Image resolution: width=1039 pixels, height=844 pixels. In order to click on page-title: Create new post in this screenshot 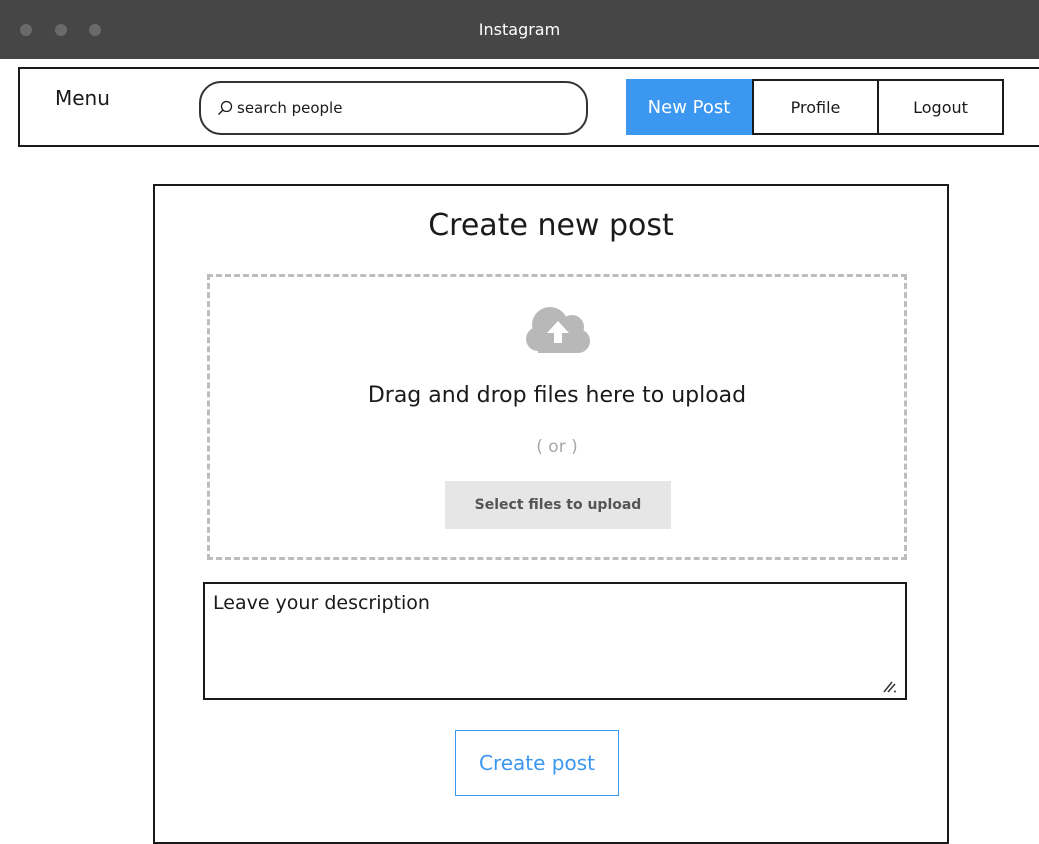, I will do `click(551, 225)`.